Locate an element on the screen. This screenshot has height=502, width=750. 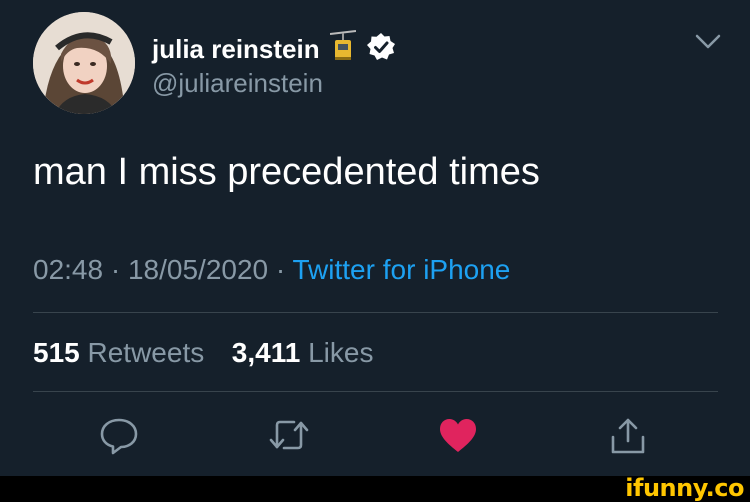
retweets-count: 515 is located at coordinates (56, 352).